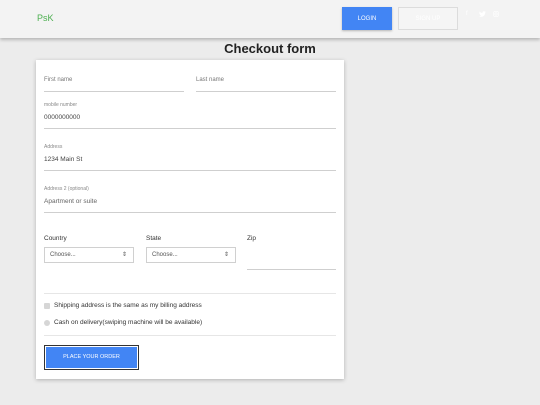  What do you see at coordinates (482, 15) in the screenshot?
I see `twitter-icon` at bounding box center [482, 15].